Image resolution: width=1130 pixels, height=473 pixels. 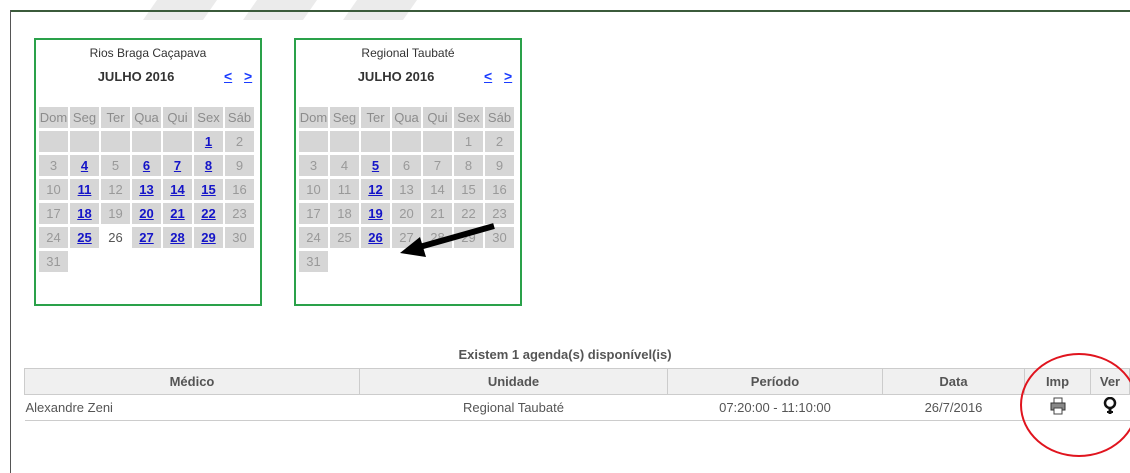 What do you see at coordinates (208, 141) in the screenshot?
I see `calendar-day-link: 1` at bounding box center [208, 141].